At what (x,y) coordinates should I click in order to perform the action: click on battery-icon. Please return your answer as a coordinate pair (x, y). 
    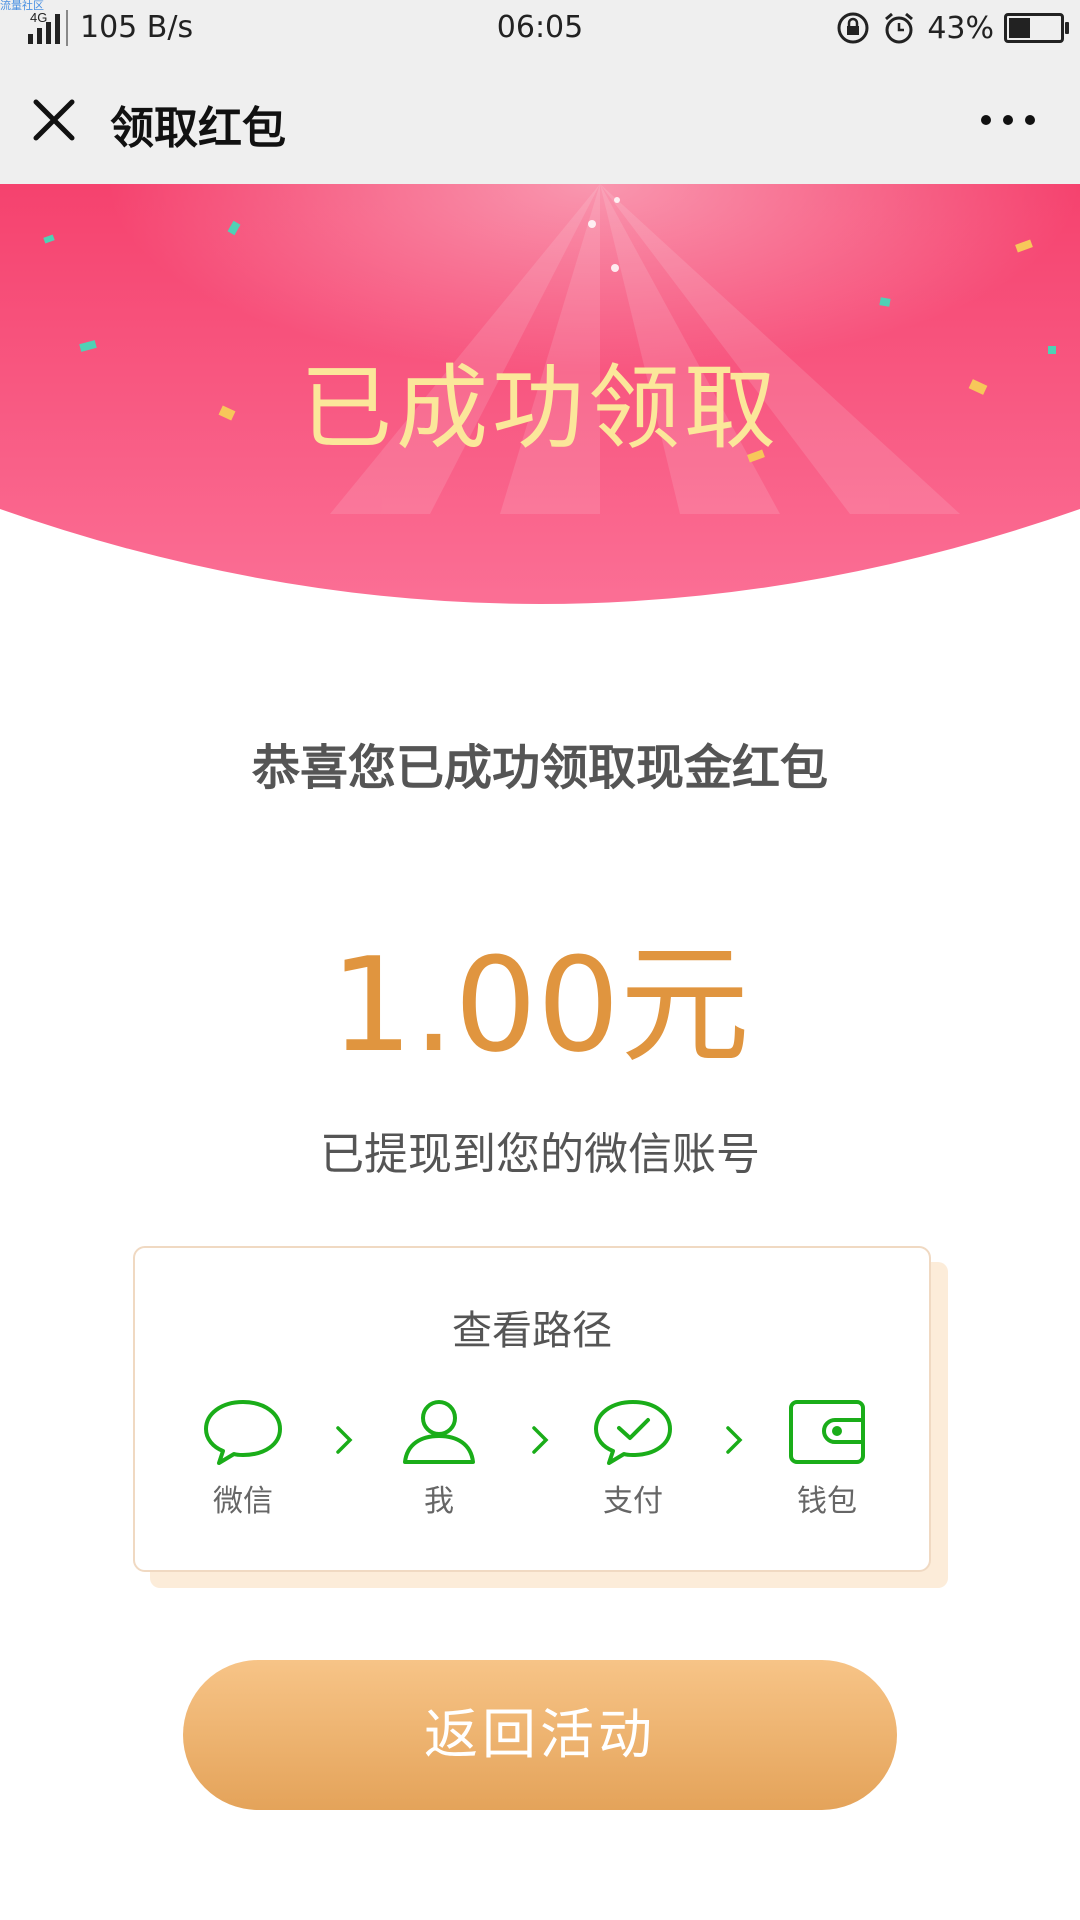
    Looking at the image, I should click on (1036, 28).